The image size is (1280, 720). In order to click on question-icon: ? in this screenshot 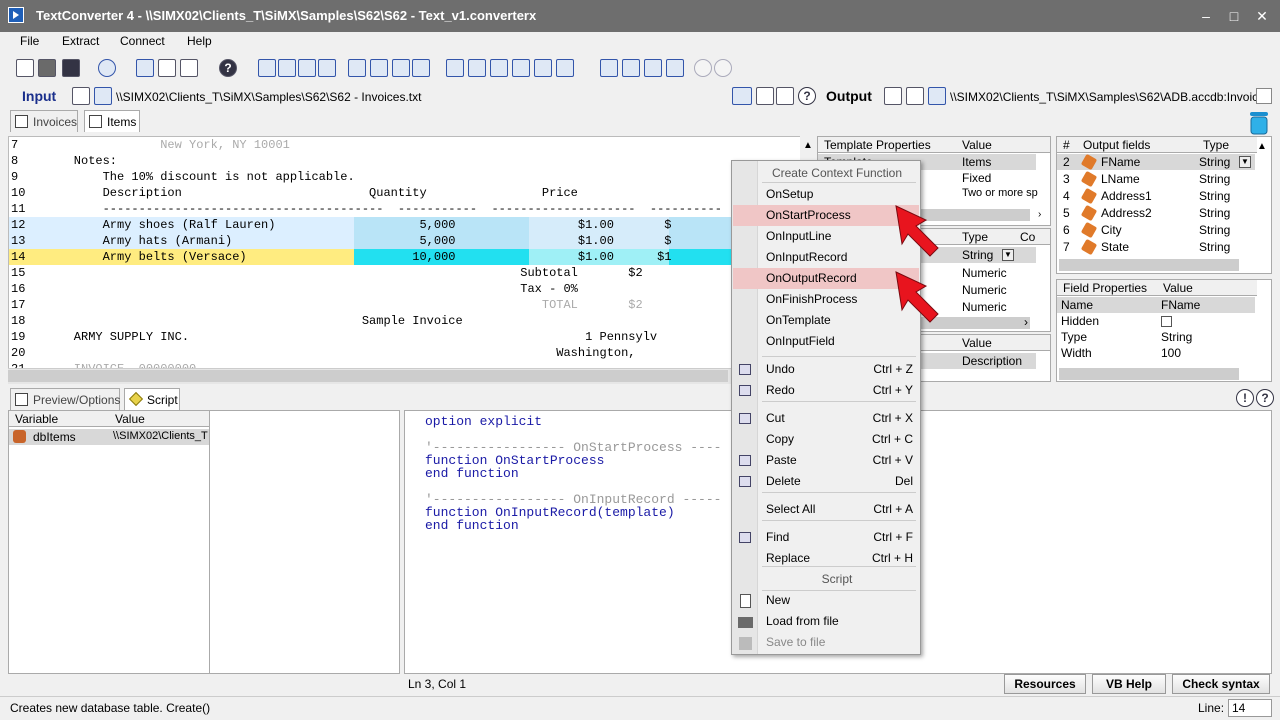, I will do `click(1265, 398)`.